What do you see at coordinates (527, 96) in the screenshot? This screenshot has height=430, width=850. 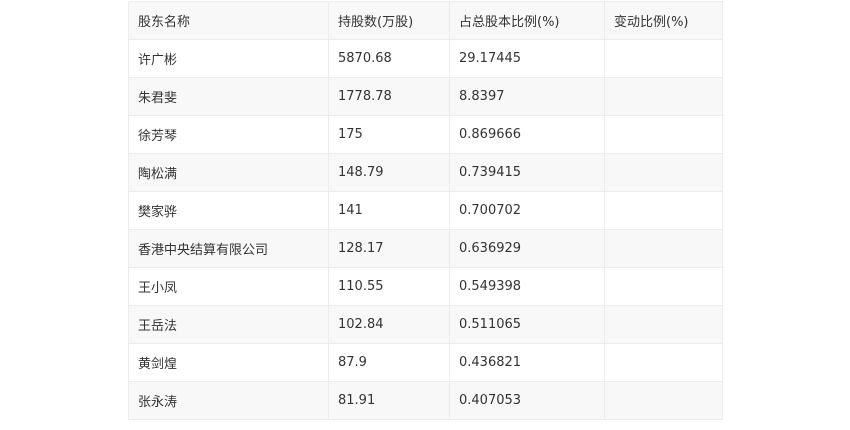 I see `share-ratio-cell: 8.8397` at bounding box center [527, 96].